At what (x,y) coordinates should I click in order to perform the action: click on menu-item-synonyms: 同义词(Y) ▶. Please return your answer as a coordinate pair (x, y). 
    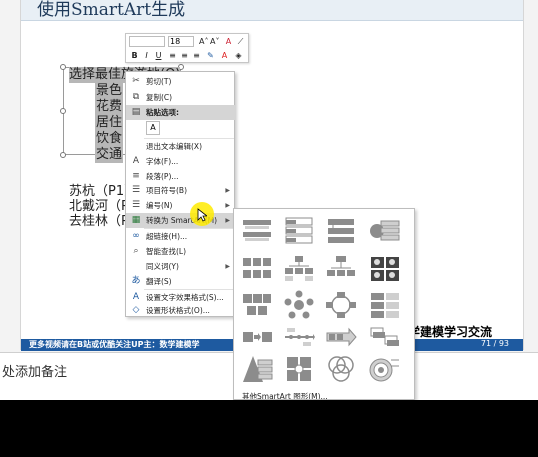
    Looking at the image, I should click on (181, 266).